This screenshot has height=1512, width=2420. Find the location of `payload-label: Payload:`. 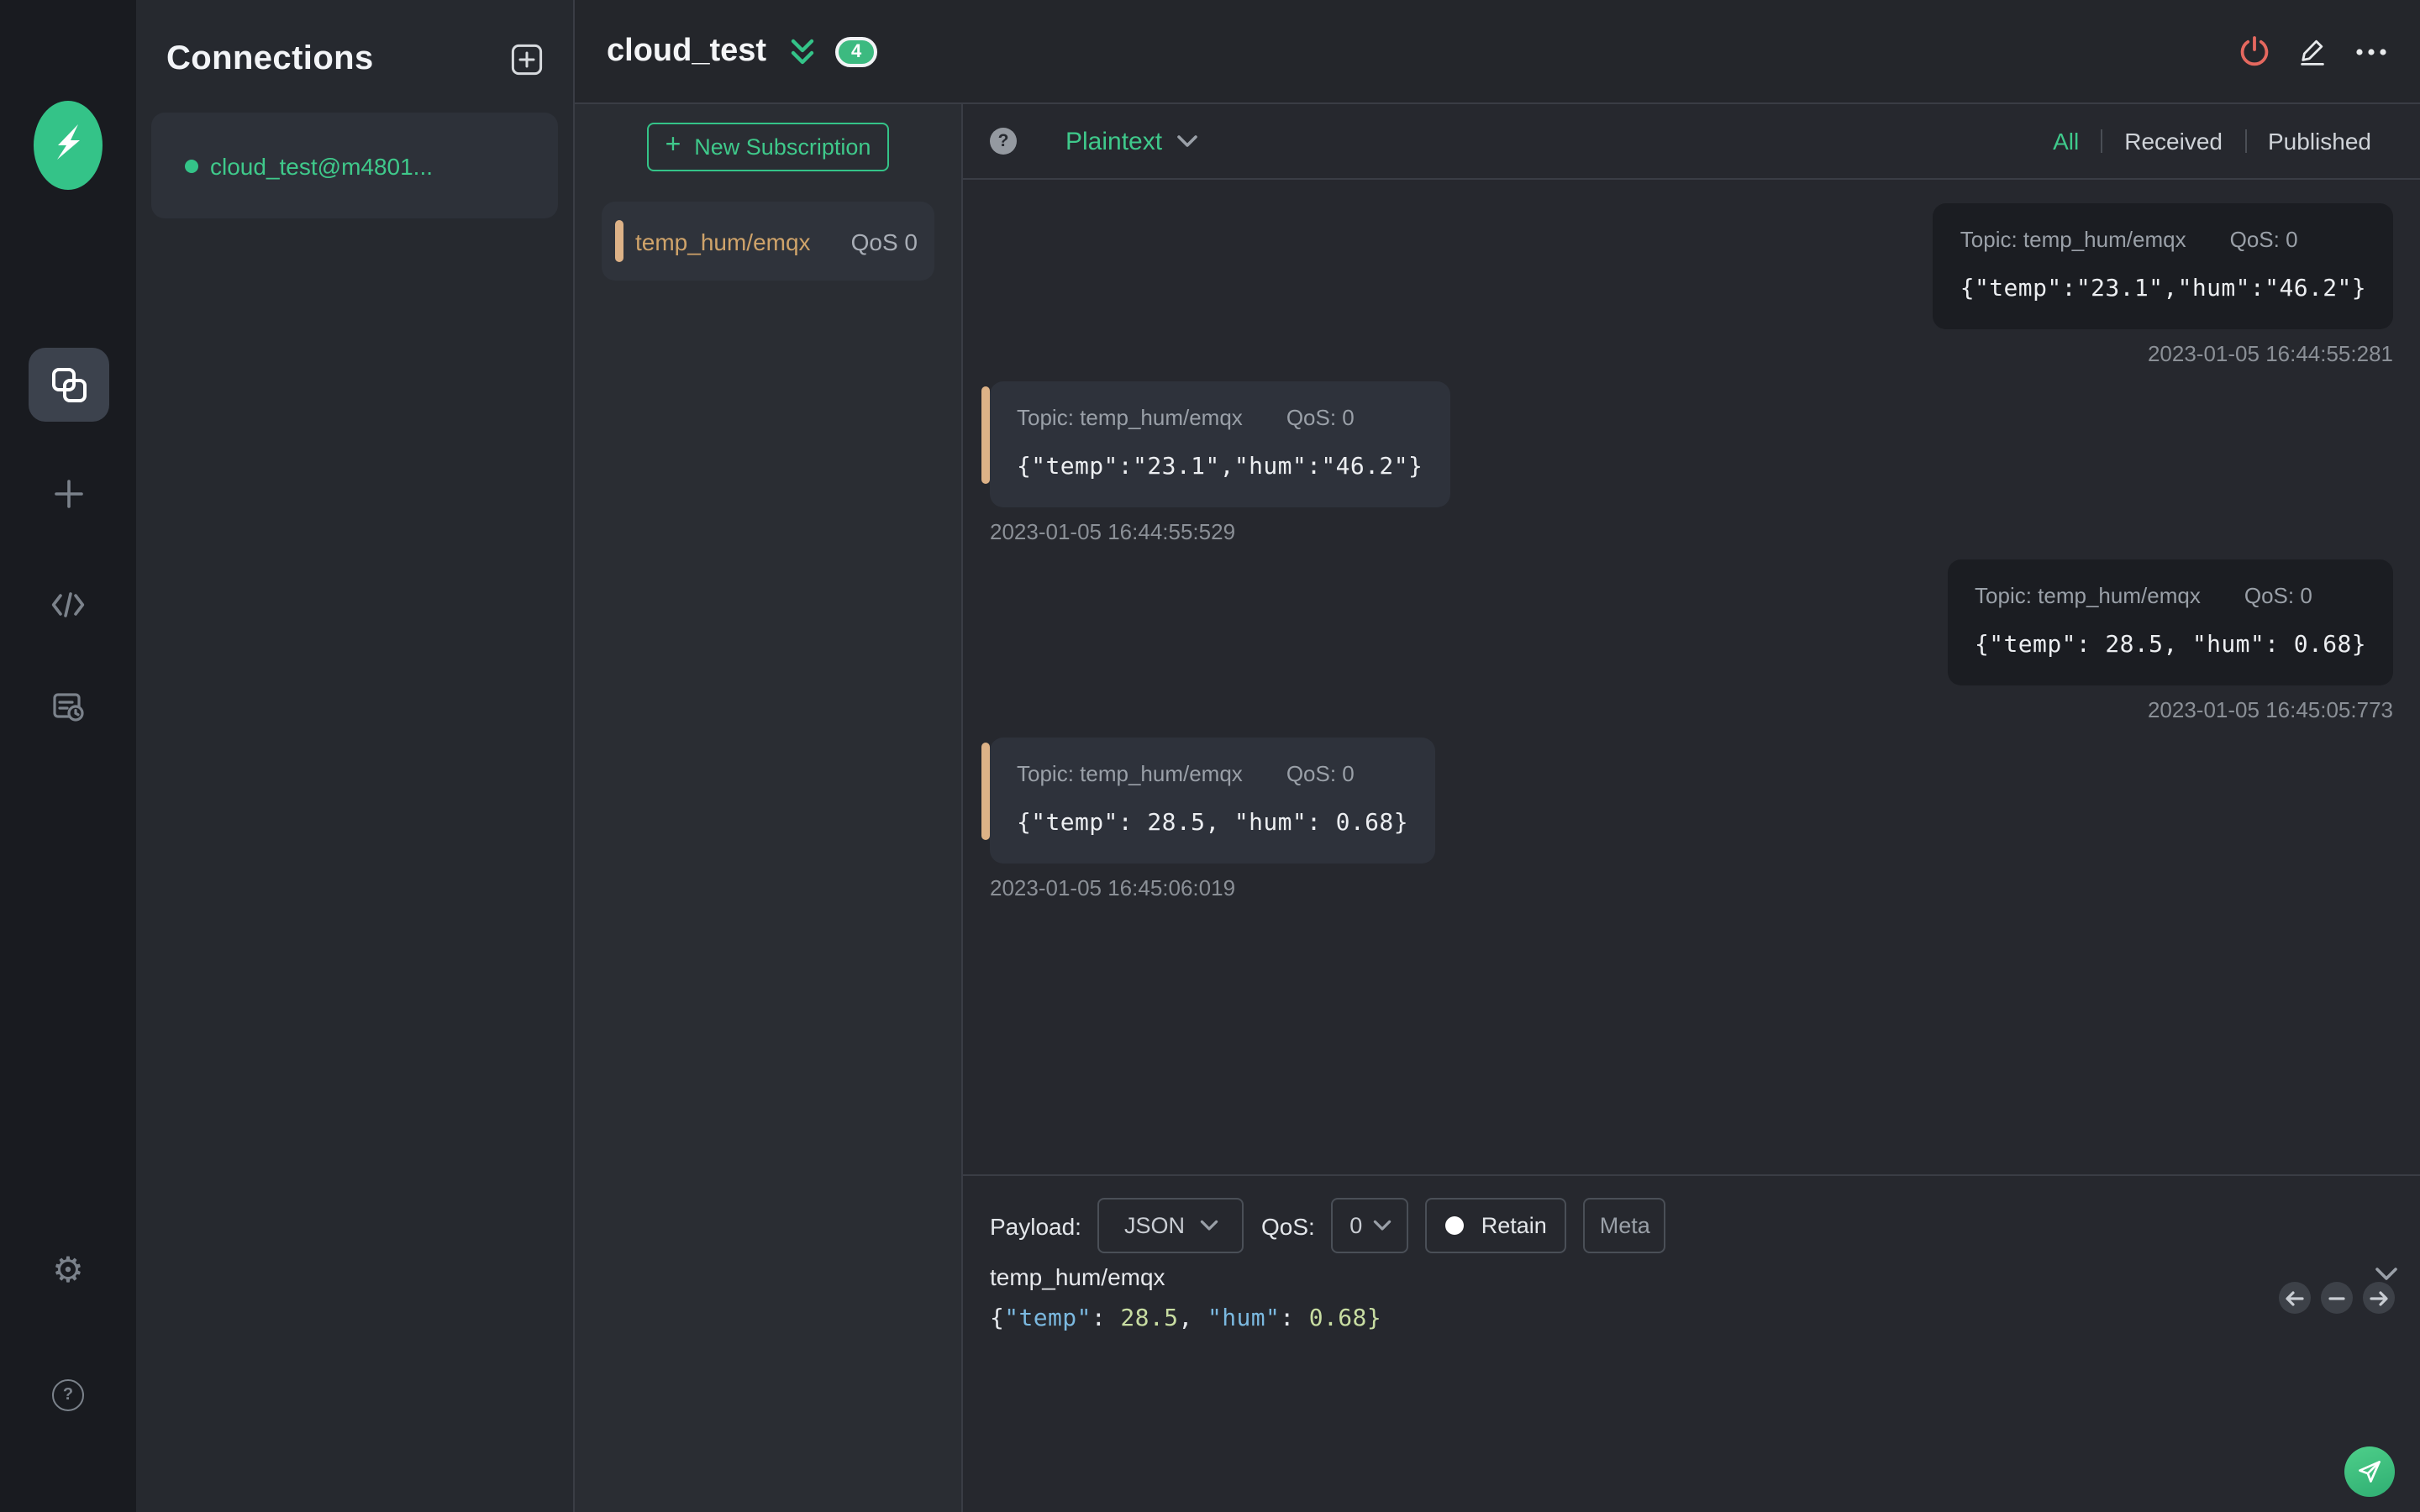

payload-label: Payload: is located at coordinates (1035, 1225).